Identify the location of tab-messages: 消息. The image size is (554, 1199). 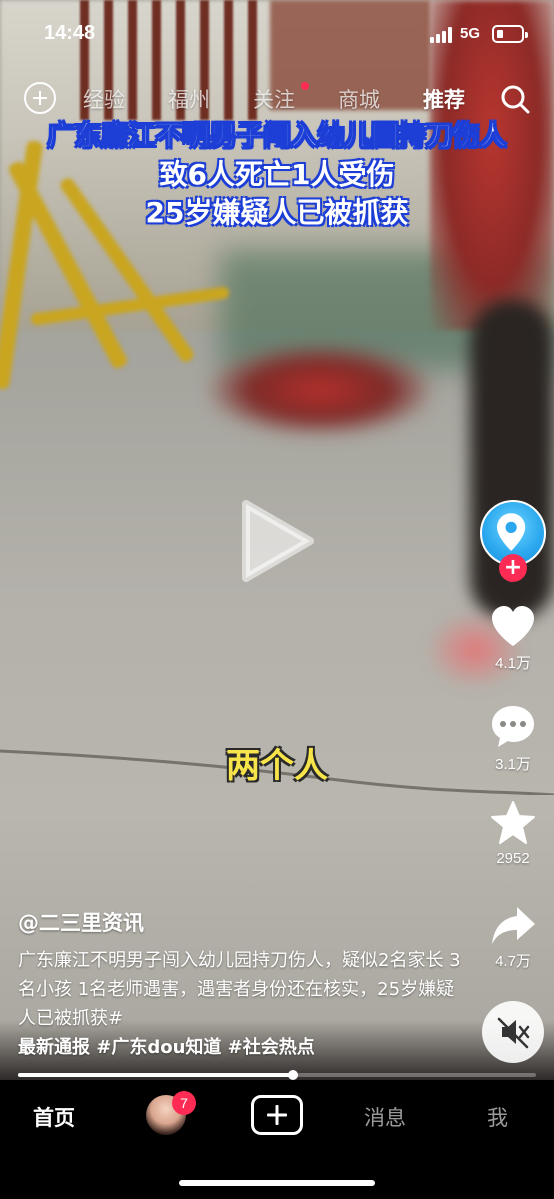
(385, 1117).